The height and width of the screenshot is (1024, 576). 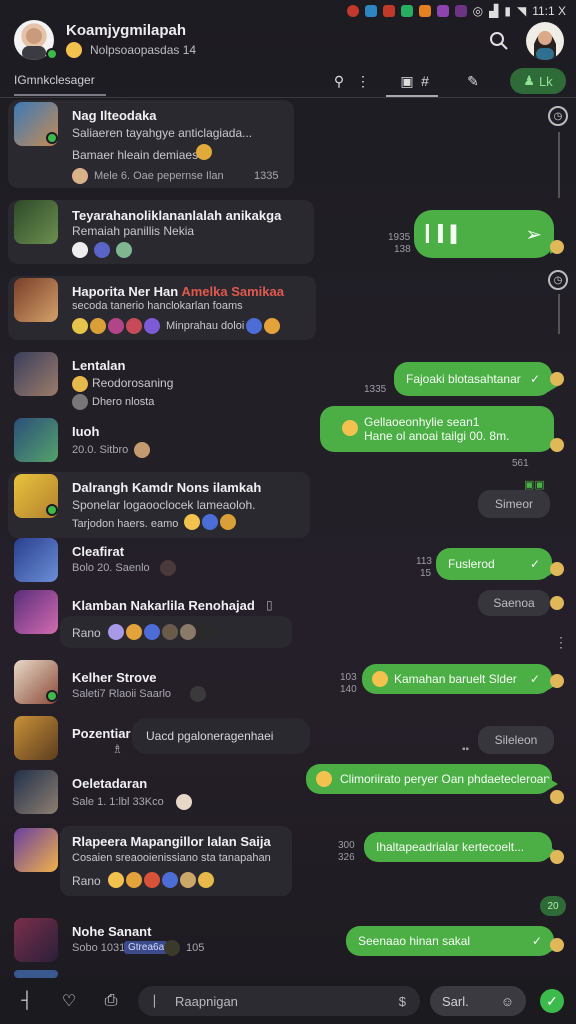 I want to click on new-chat-button: ♟ Lk, so click(x=538, y=81).